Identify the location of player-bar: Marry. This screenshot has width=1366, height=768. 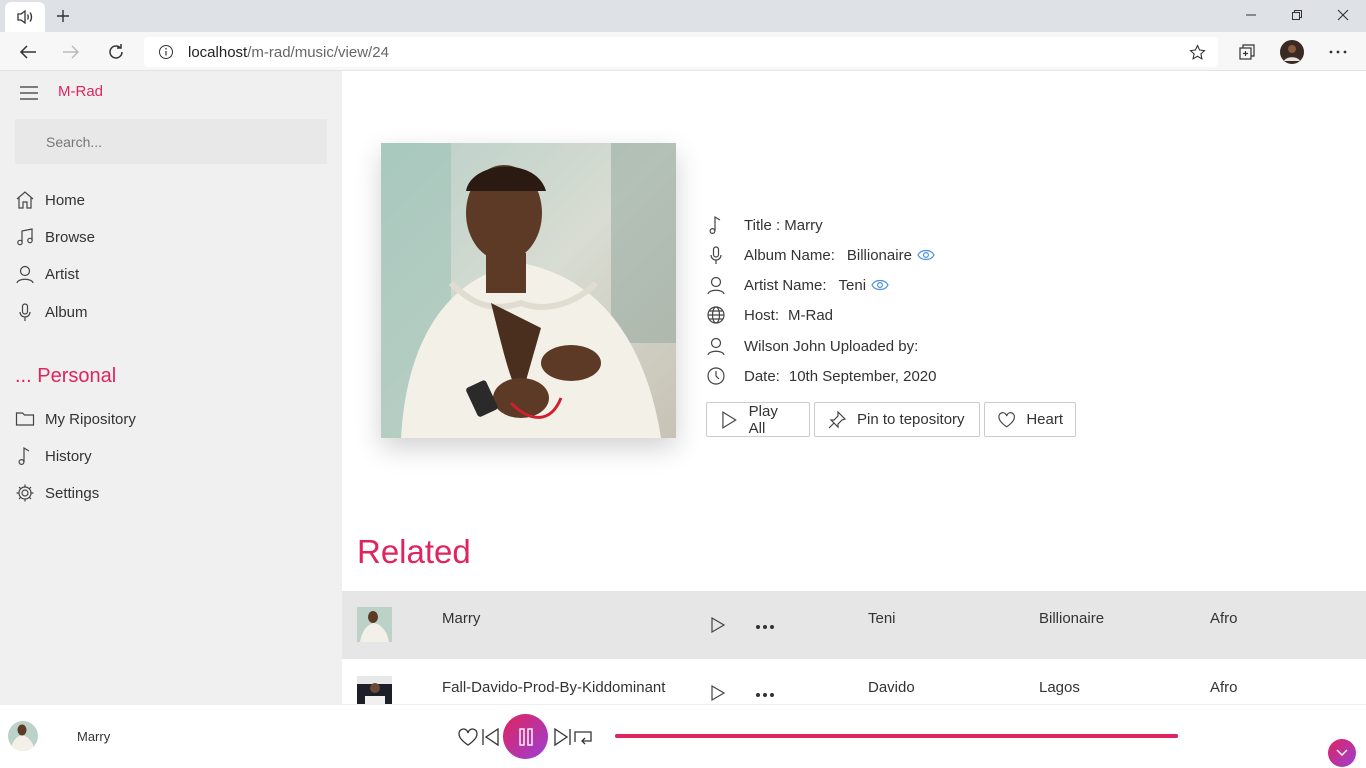
(683, 736).